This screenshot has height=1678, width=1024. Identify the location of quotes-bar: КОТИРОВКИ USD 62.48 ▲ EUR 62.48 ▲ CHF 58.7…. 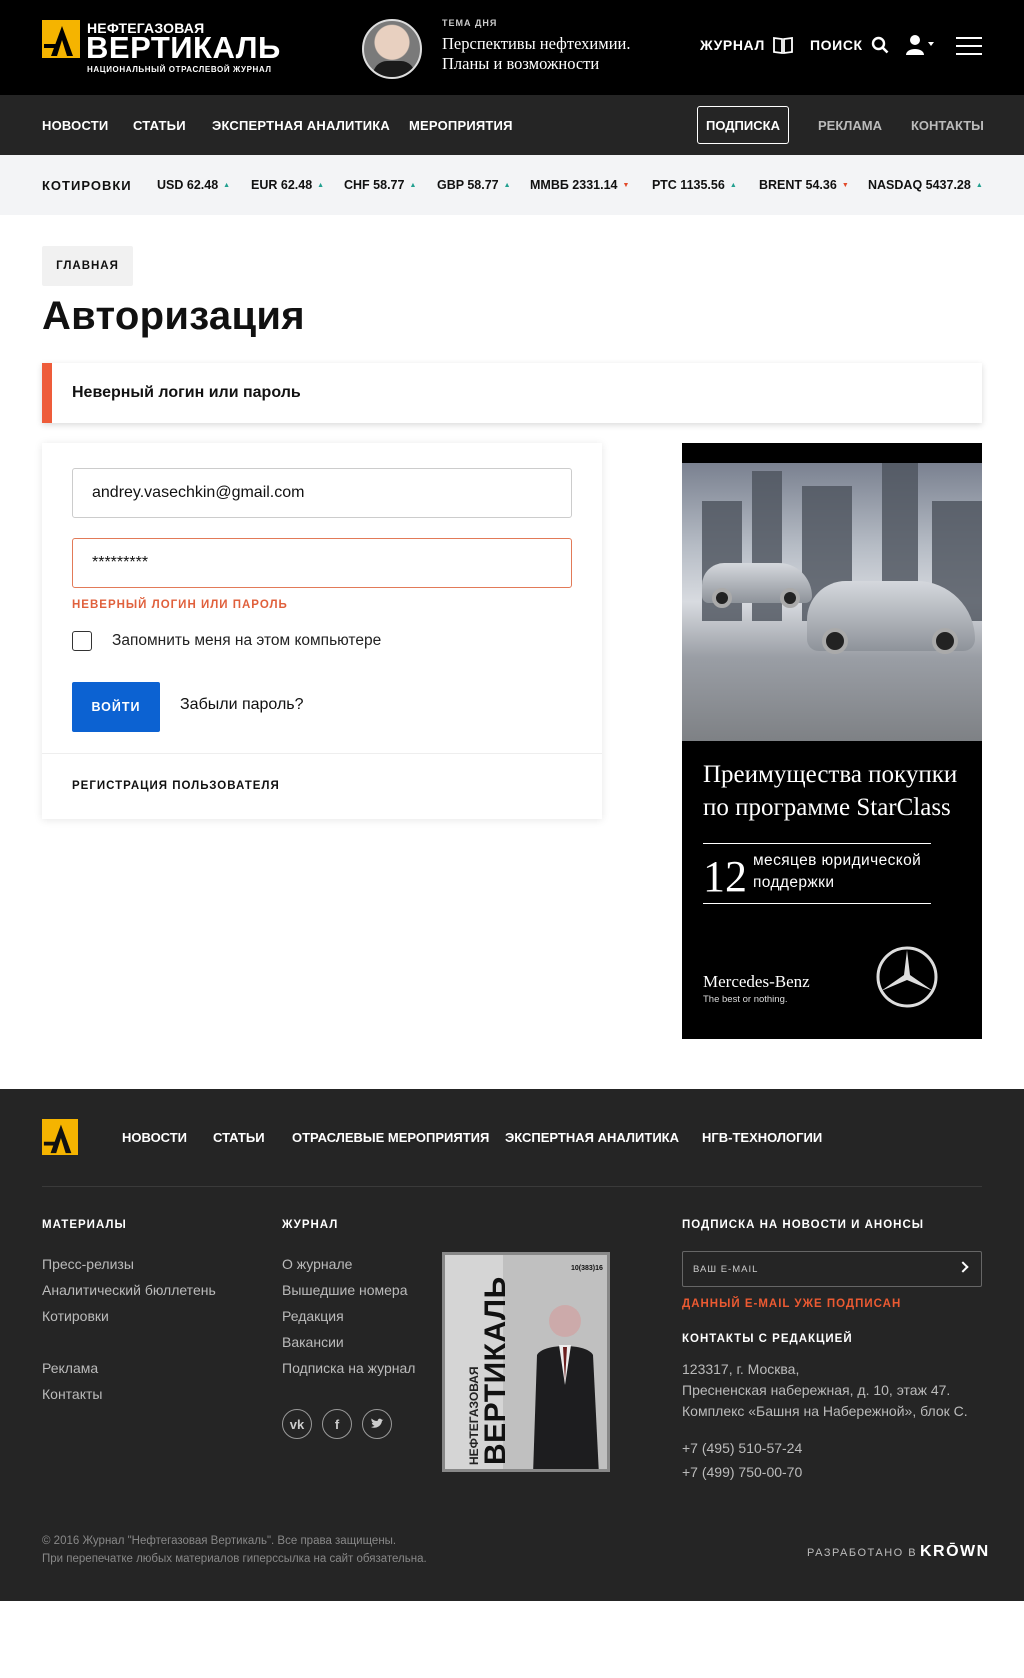
(512, 185).